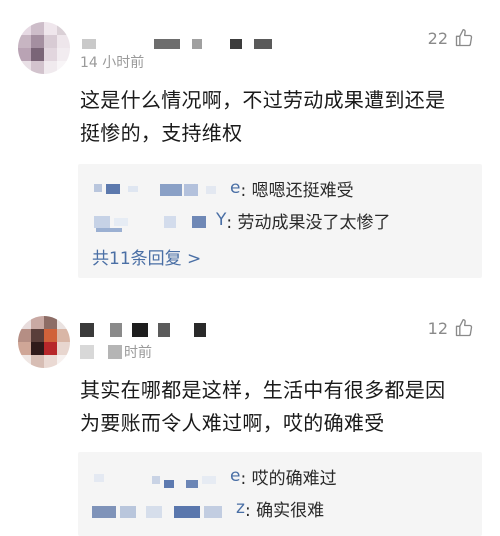 Image resolution: width=500 pixels, height=536 pixels. Describe the element at coordinates (138, 353) in the screenshot. I see `timestamp: 时前` at that location.